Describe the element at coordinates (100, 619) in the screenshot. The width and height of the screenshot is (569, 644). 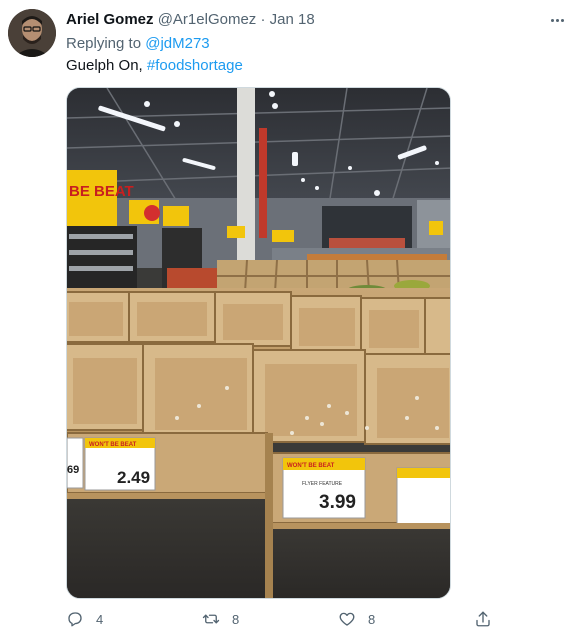
I see `reply-count: 4` at that location.